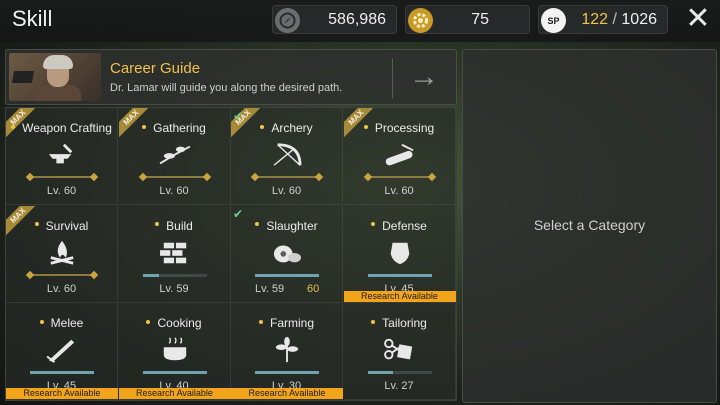  What do you see at coordinates (619, 20) in the screenshot?
I see `sp-value: 122 / 1026` at bounding box center [619, 20].